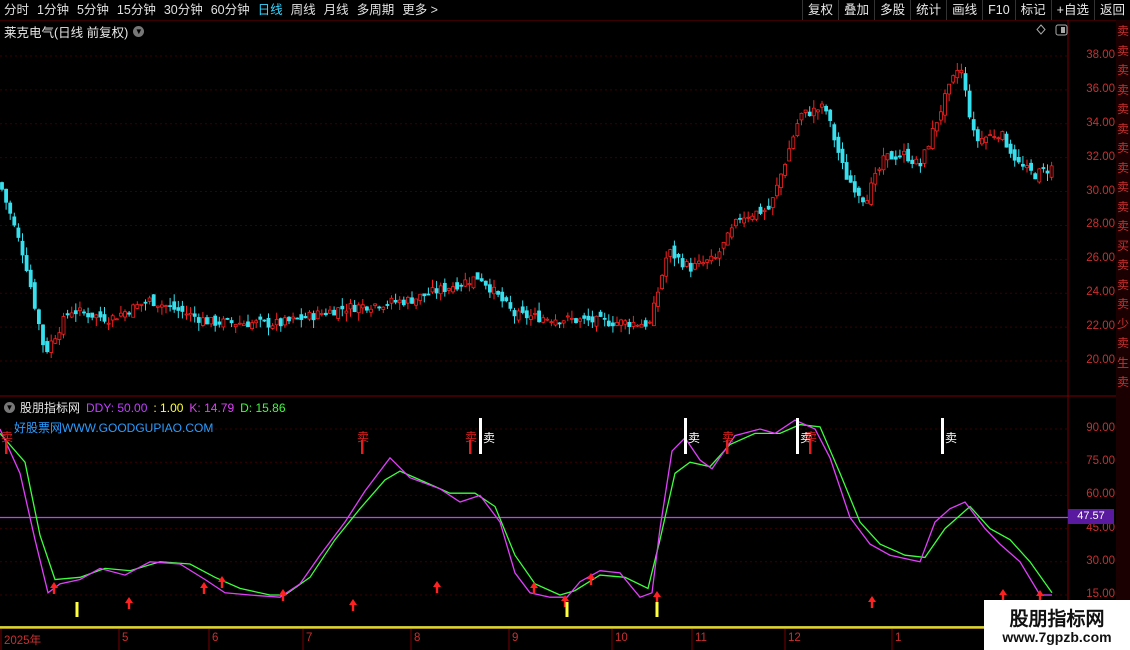 The height and width of the screenshot is (650, 1130). I want to click on period-tab-6: 日线, so click(270, 10).